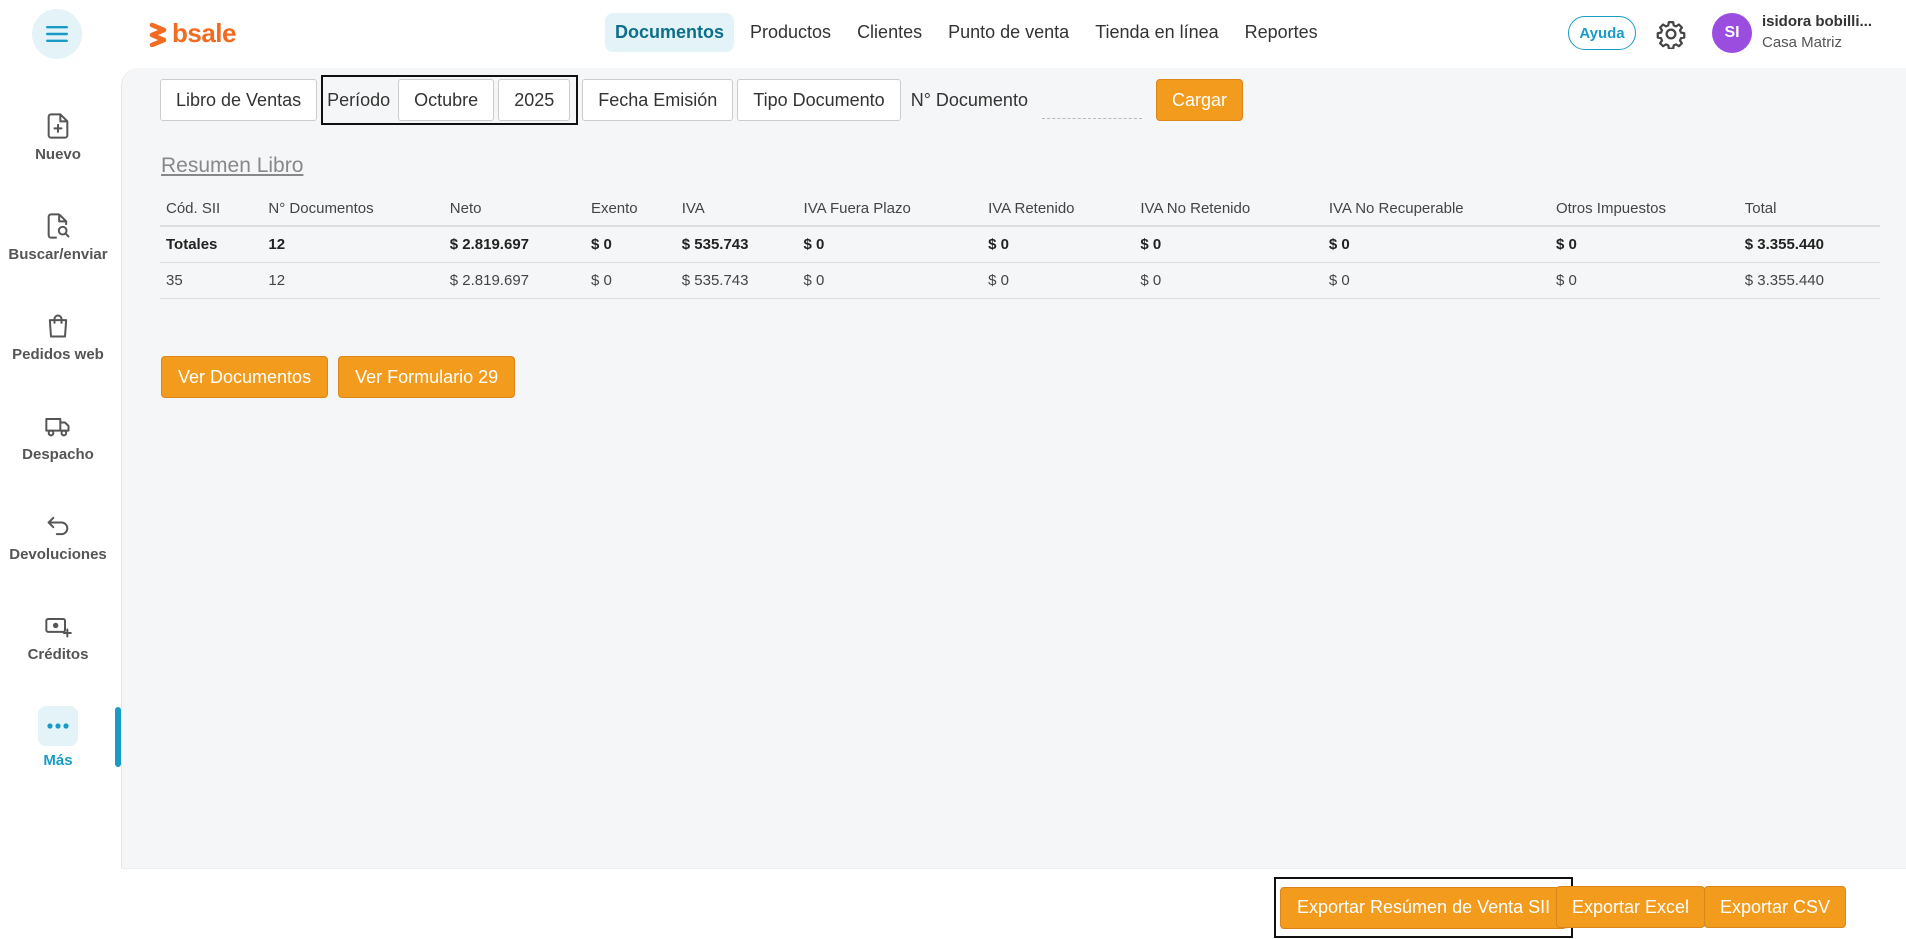 The height and width of the screenshot is (939, 1906). What do you see at coordinates (890, 207) in the screenshot?
I see `col-header: IVA Fuera Plazo` at bounding box center [890, 207].